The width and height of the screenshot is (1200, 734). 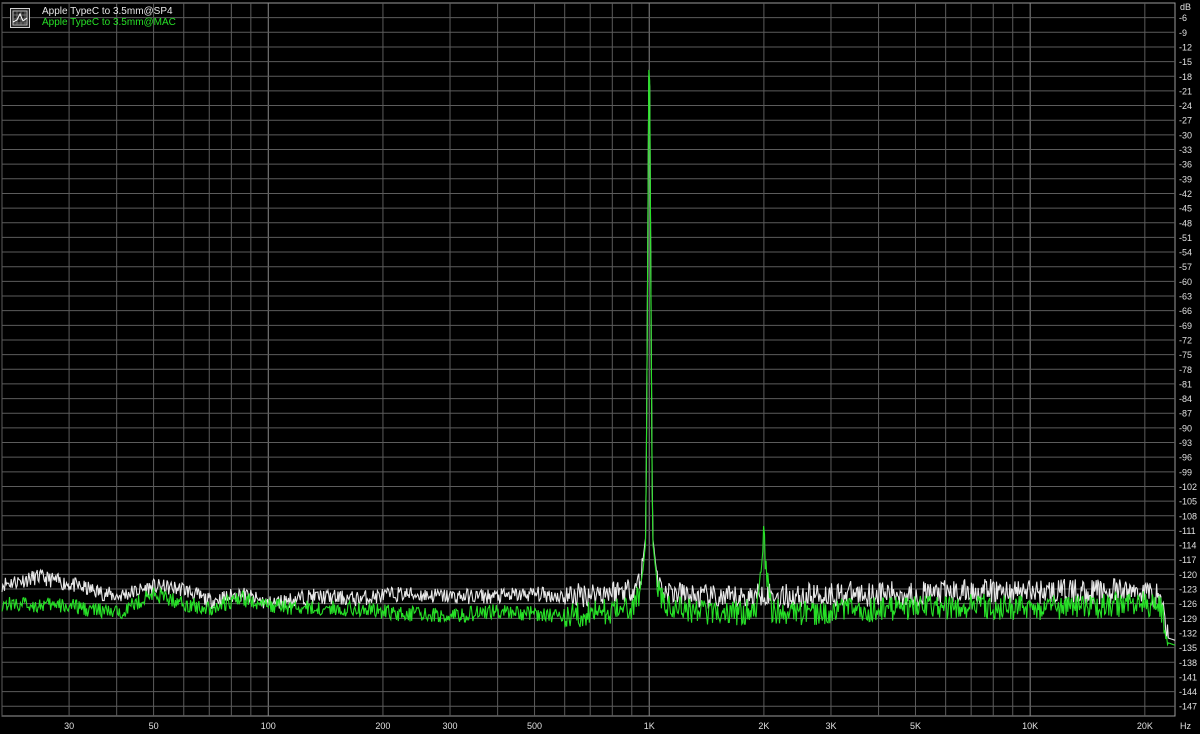 I want to click on y-tick-label: -33, so click(x=1185, y=150).